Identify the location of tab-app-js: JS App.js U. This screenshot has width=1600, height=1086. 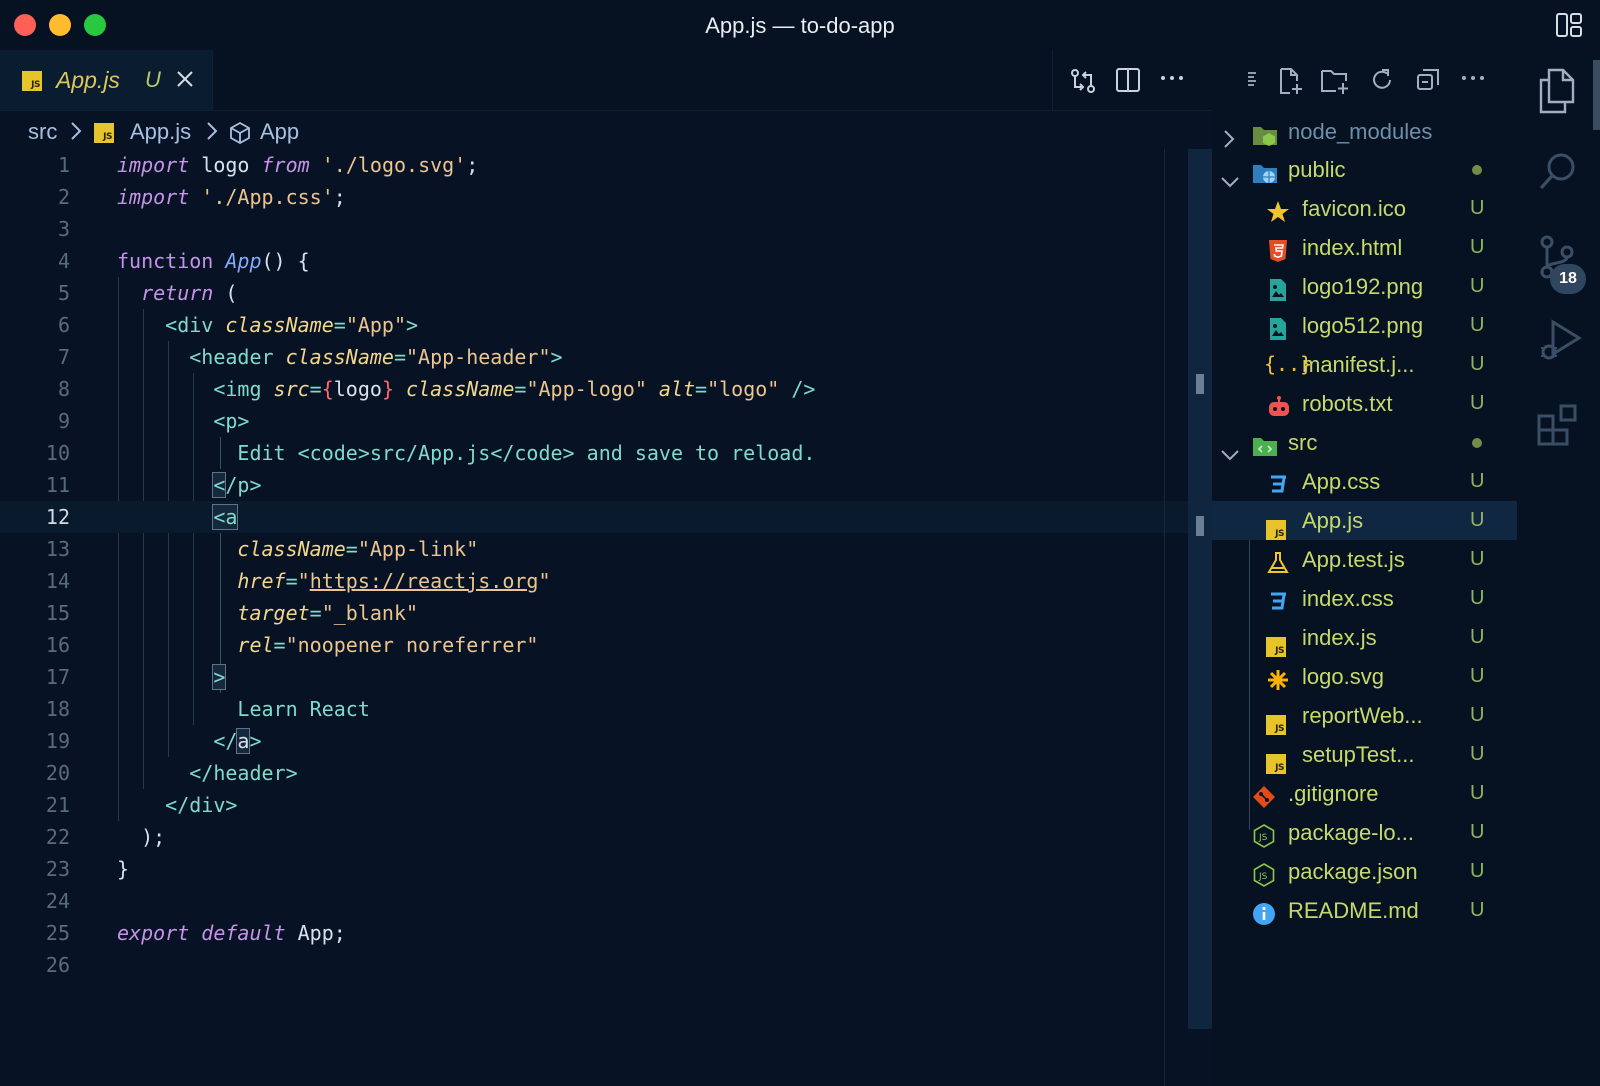
(106, 80).